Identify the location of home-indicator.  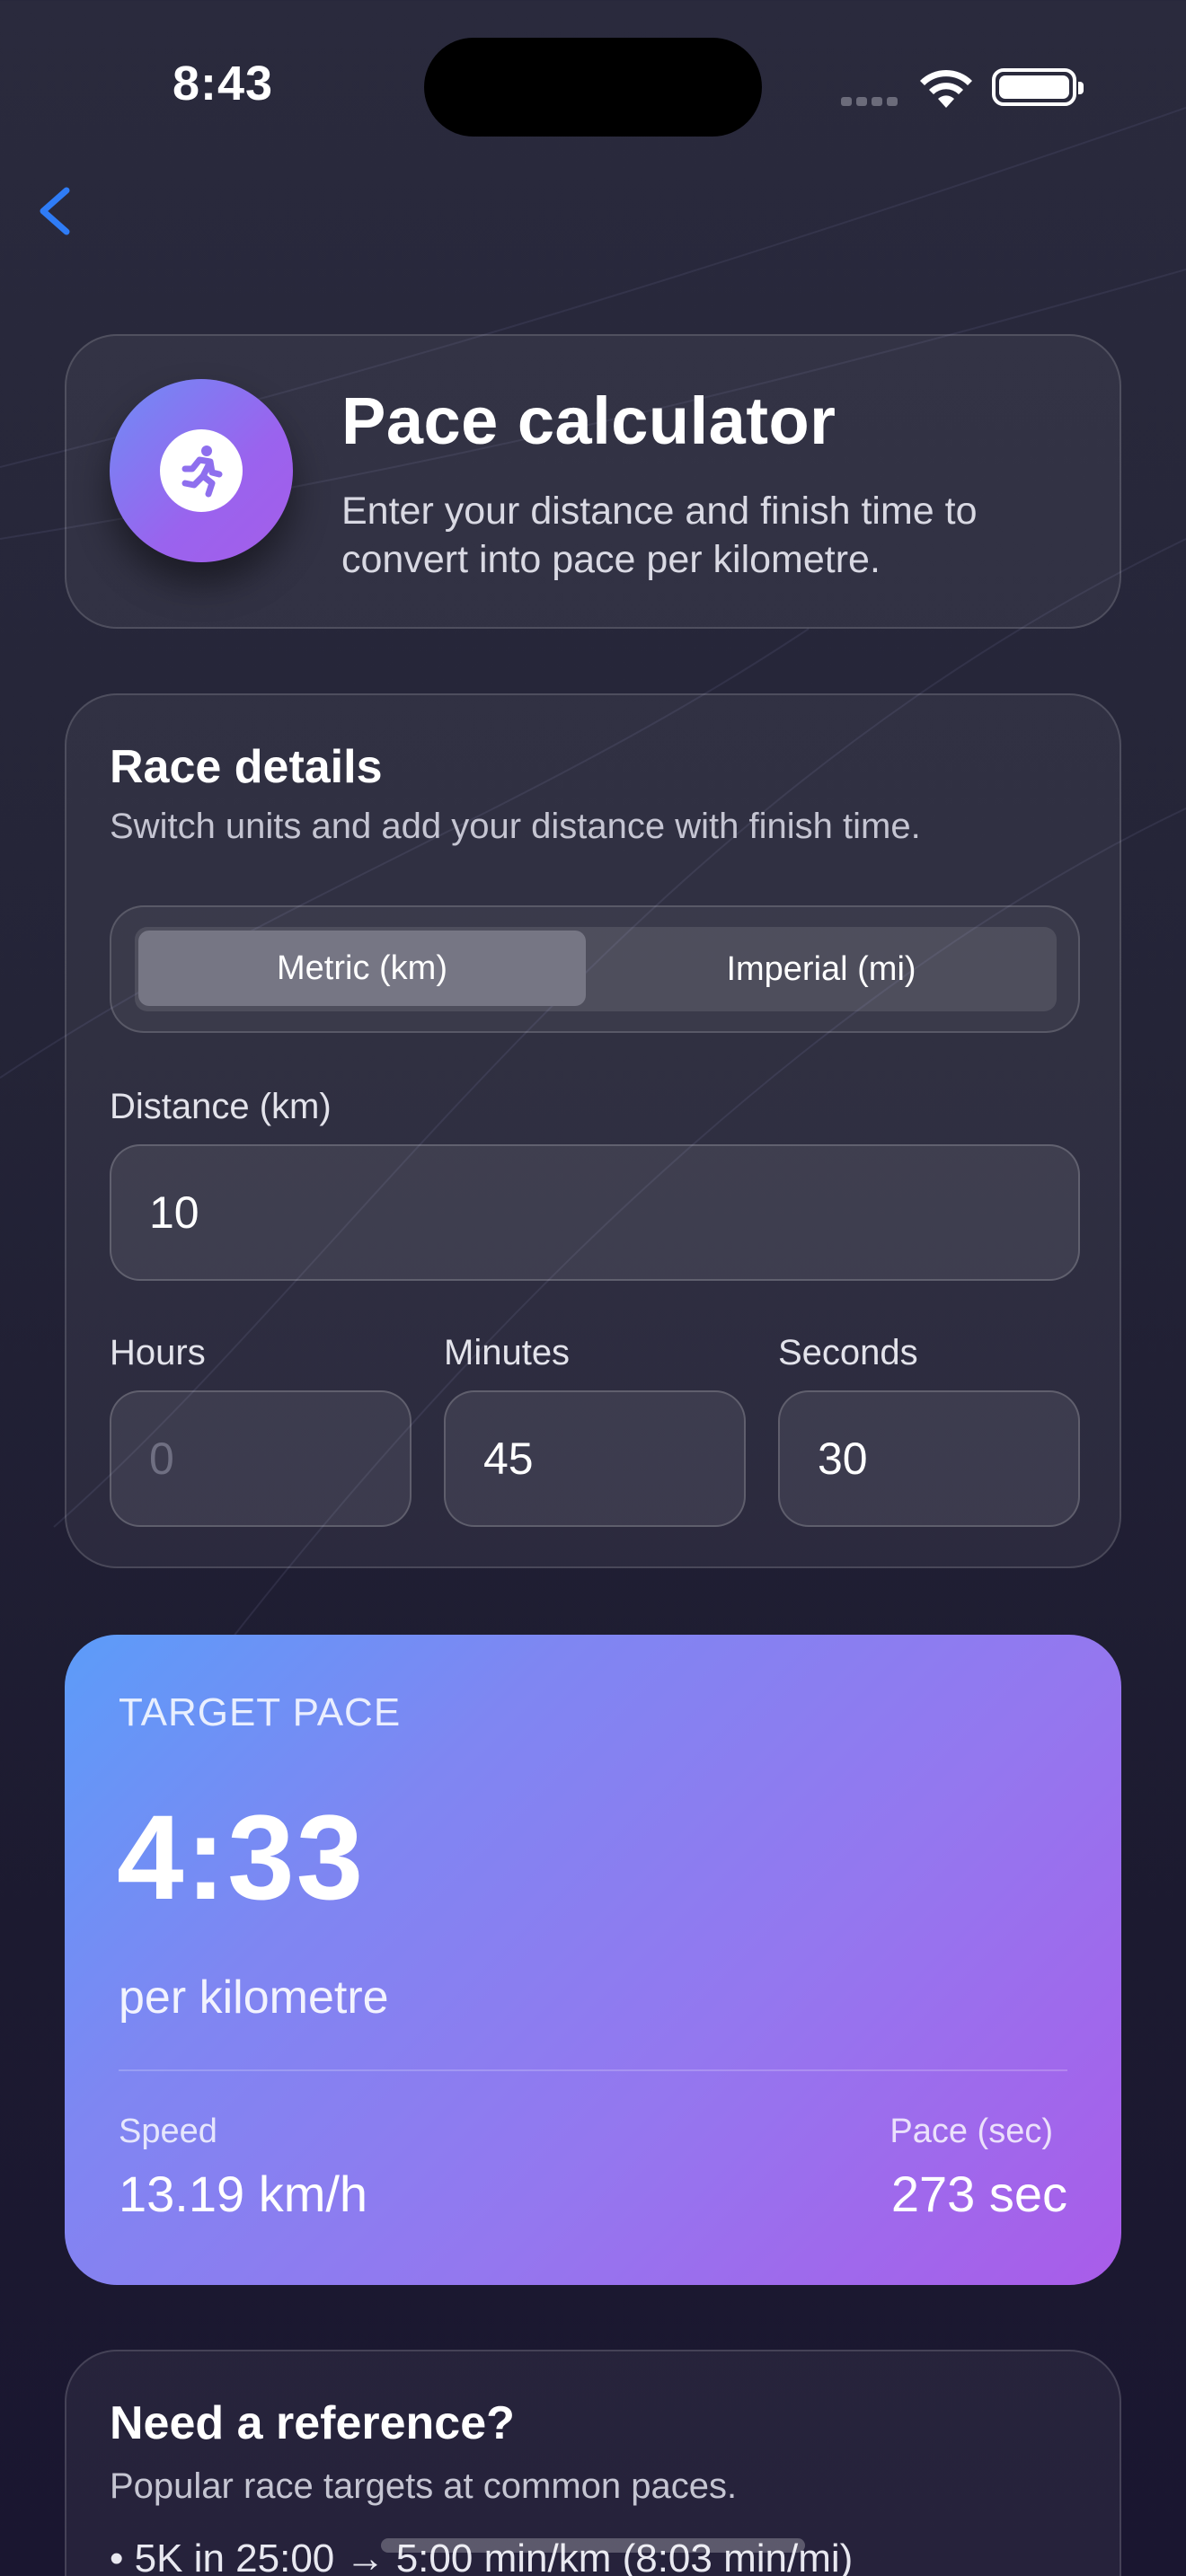
(593, 2545).